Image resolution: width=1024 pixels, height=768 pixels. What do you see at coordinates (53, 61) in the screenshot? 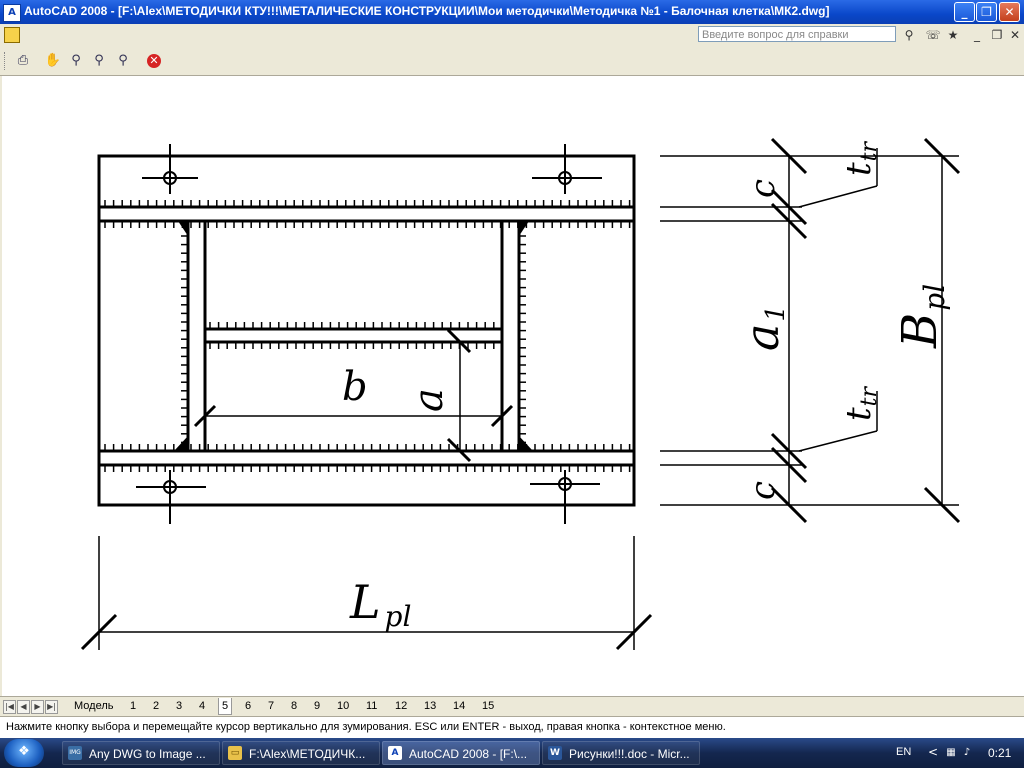
I see `pan-icon: ✋` at bounding box center [53, 61].